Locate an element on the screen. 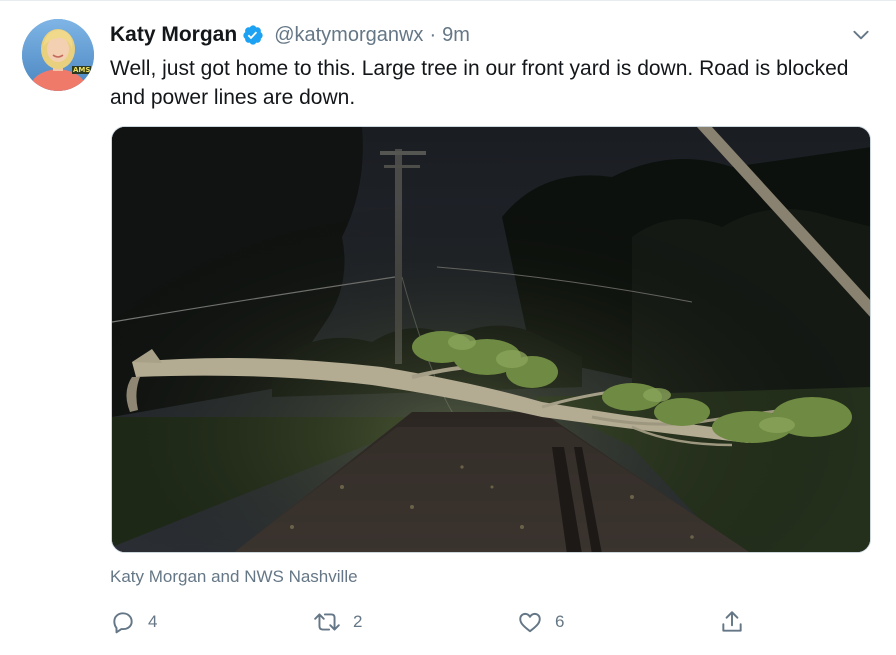  more-options-button is located at coordinates (861, 35).